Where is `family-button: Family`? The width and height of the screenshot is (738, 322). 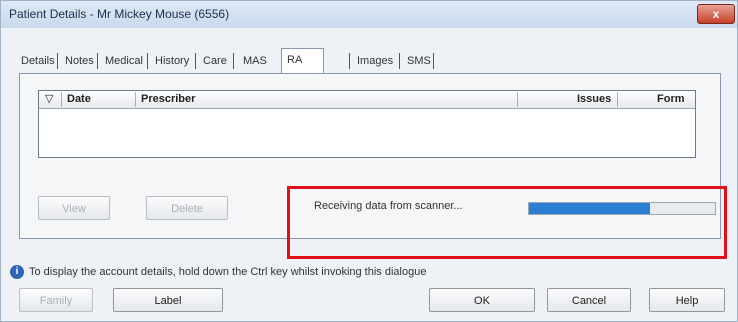 family-button: Family is located at coordinates (56, 300).